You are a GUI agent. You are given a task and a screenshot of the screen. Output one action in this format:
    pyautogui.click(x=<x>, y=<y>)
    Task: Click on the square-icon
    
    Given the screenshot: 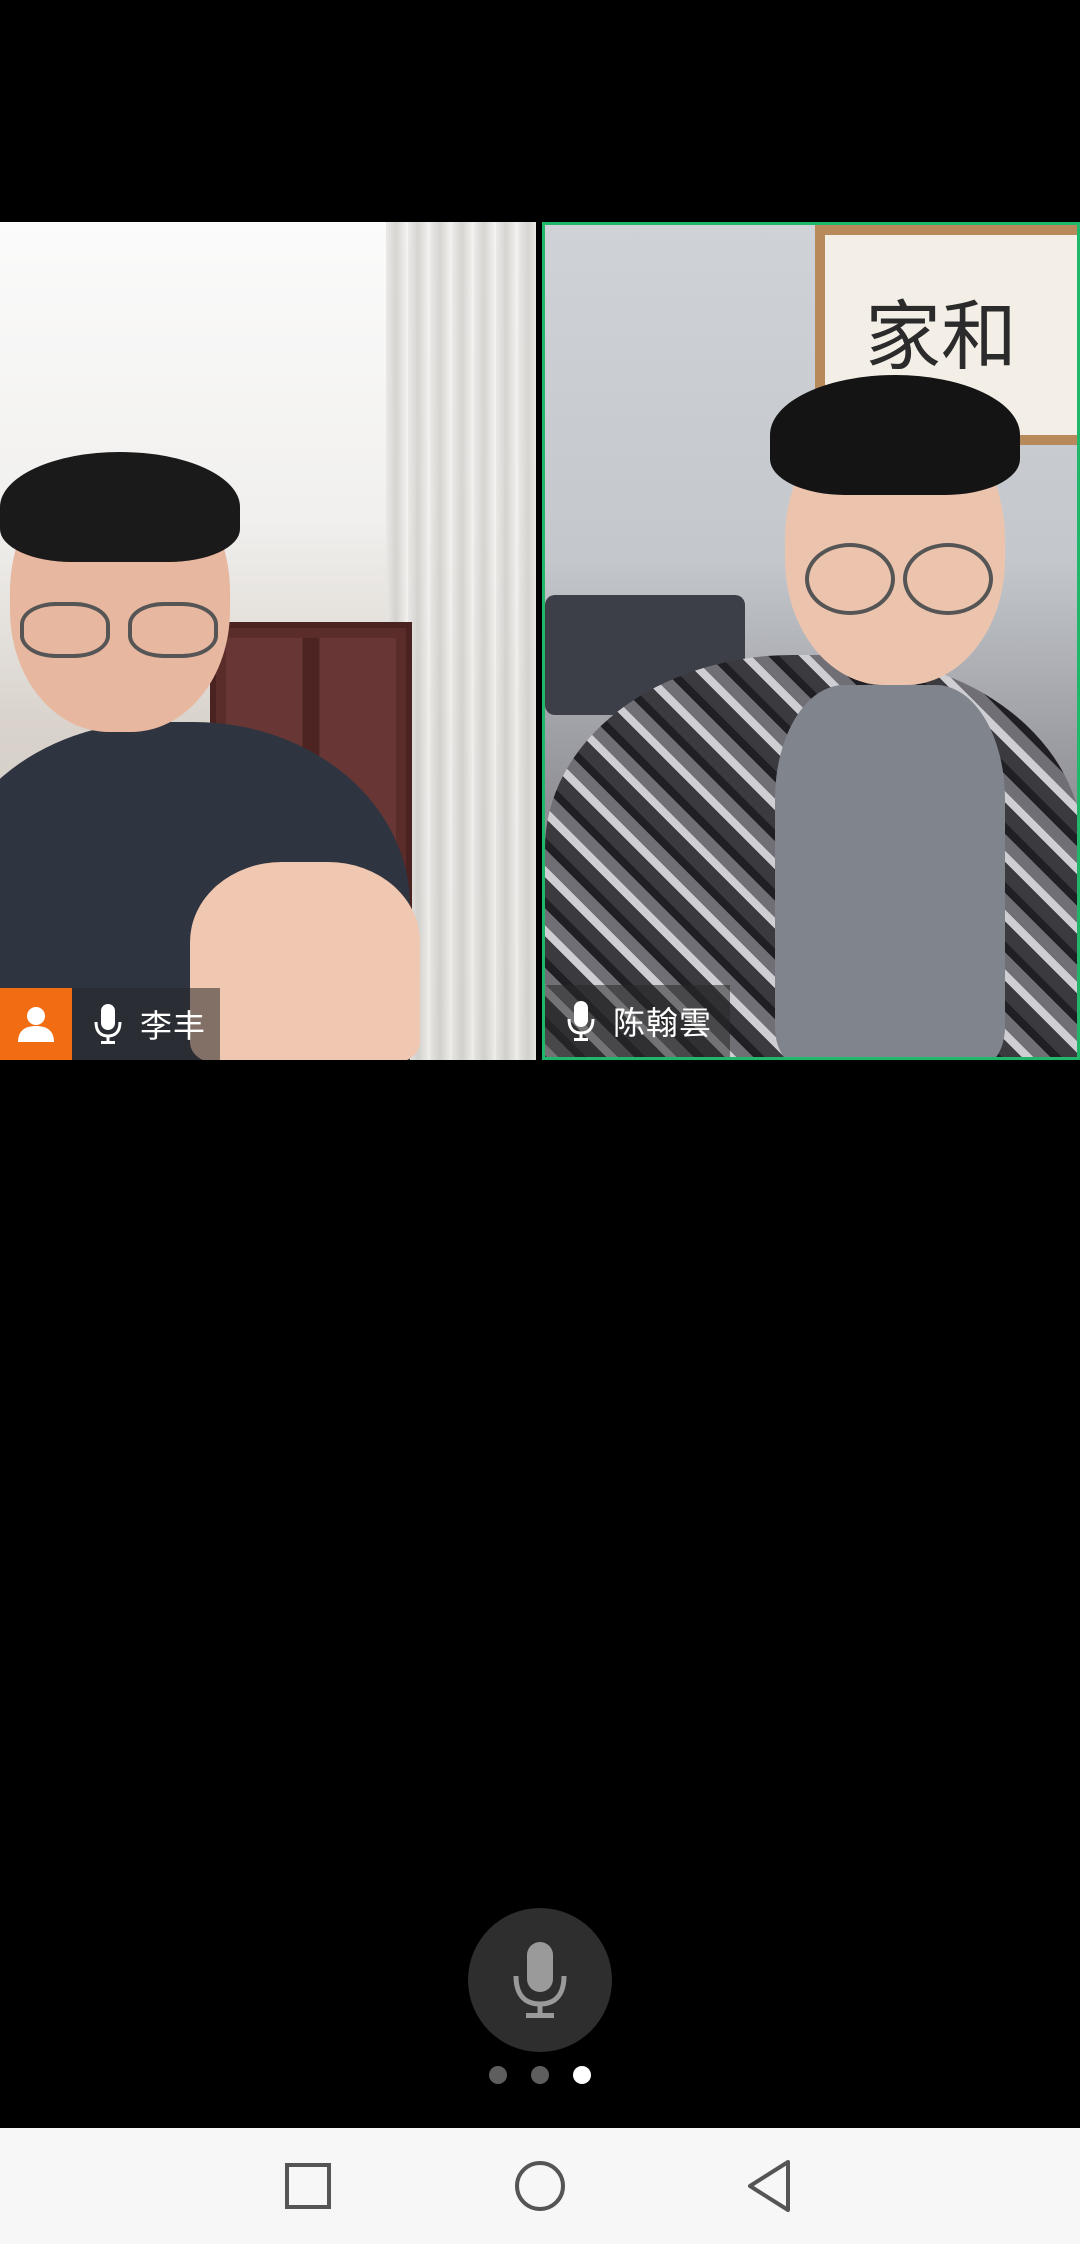 What is the action you would take?
    pyautogui.click(x=308, y=2186)
    